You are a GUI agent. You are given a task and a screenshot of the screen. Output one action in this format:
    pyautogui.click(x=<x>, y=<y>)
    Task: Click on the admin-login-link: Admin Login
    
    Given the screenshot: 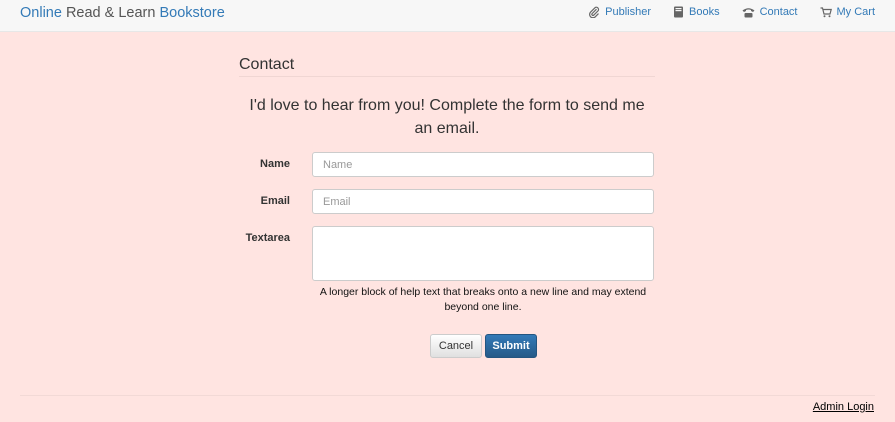 What is the action you would take?
    pyautogui.click(x=843, y=407)
    